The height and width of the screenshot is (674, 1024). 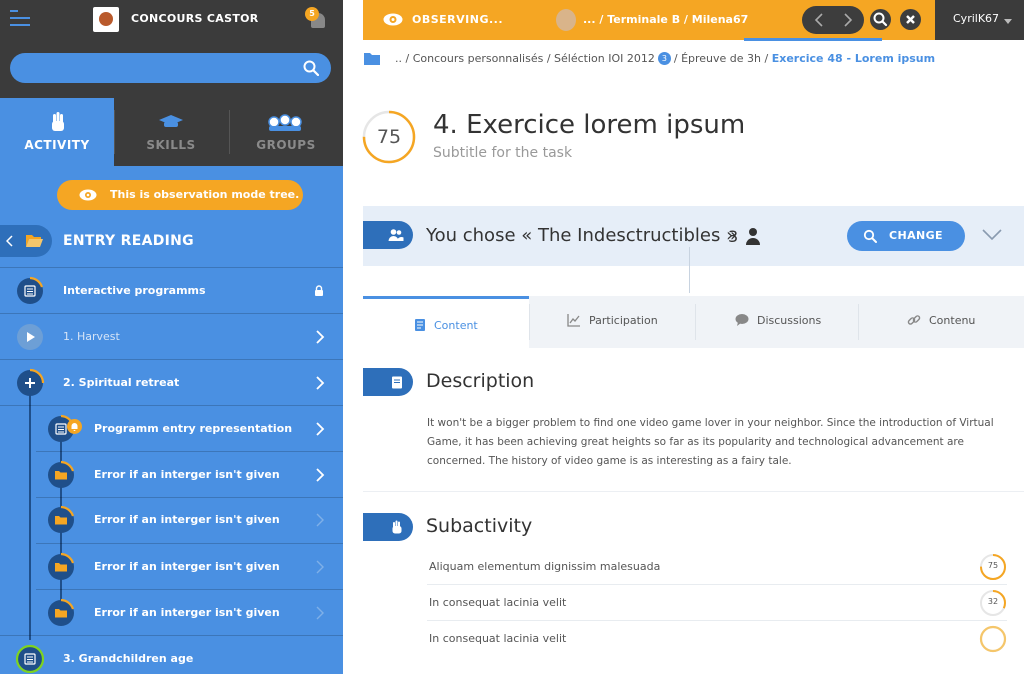 I want to click on chat-bubble-icon, so click(x=742, y=320).